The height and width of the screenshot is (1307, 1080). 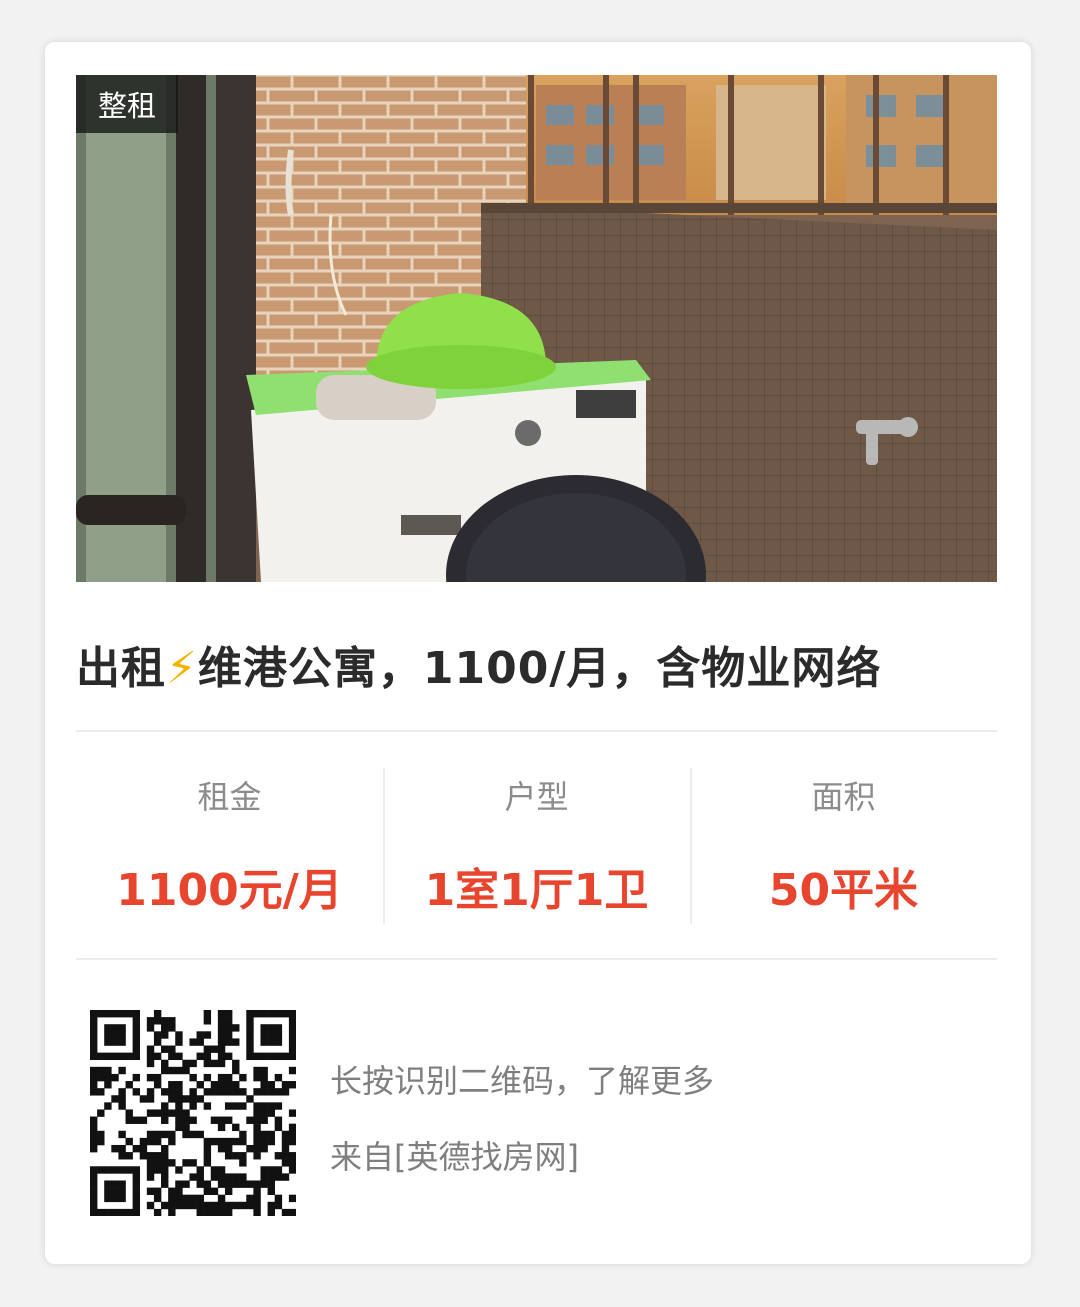 I want to click on qr-hint-text: 长按识别二维码，了解更多, so click(x=522, y=1081).